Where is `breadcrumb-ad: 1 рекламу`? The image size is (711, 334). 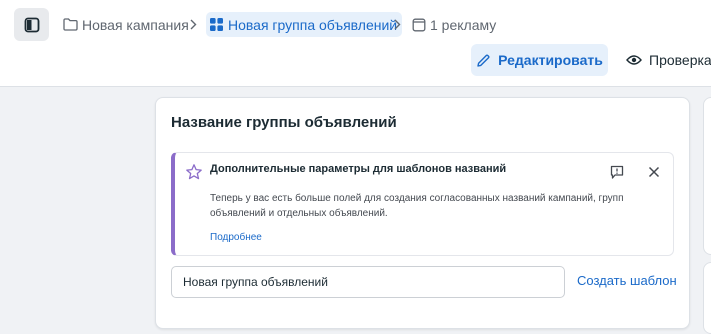 breadcrumb-ad: 1 рекламу is located at coordinates (454, 24).